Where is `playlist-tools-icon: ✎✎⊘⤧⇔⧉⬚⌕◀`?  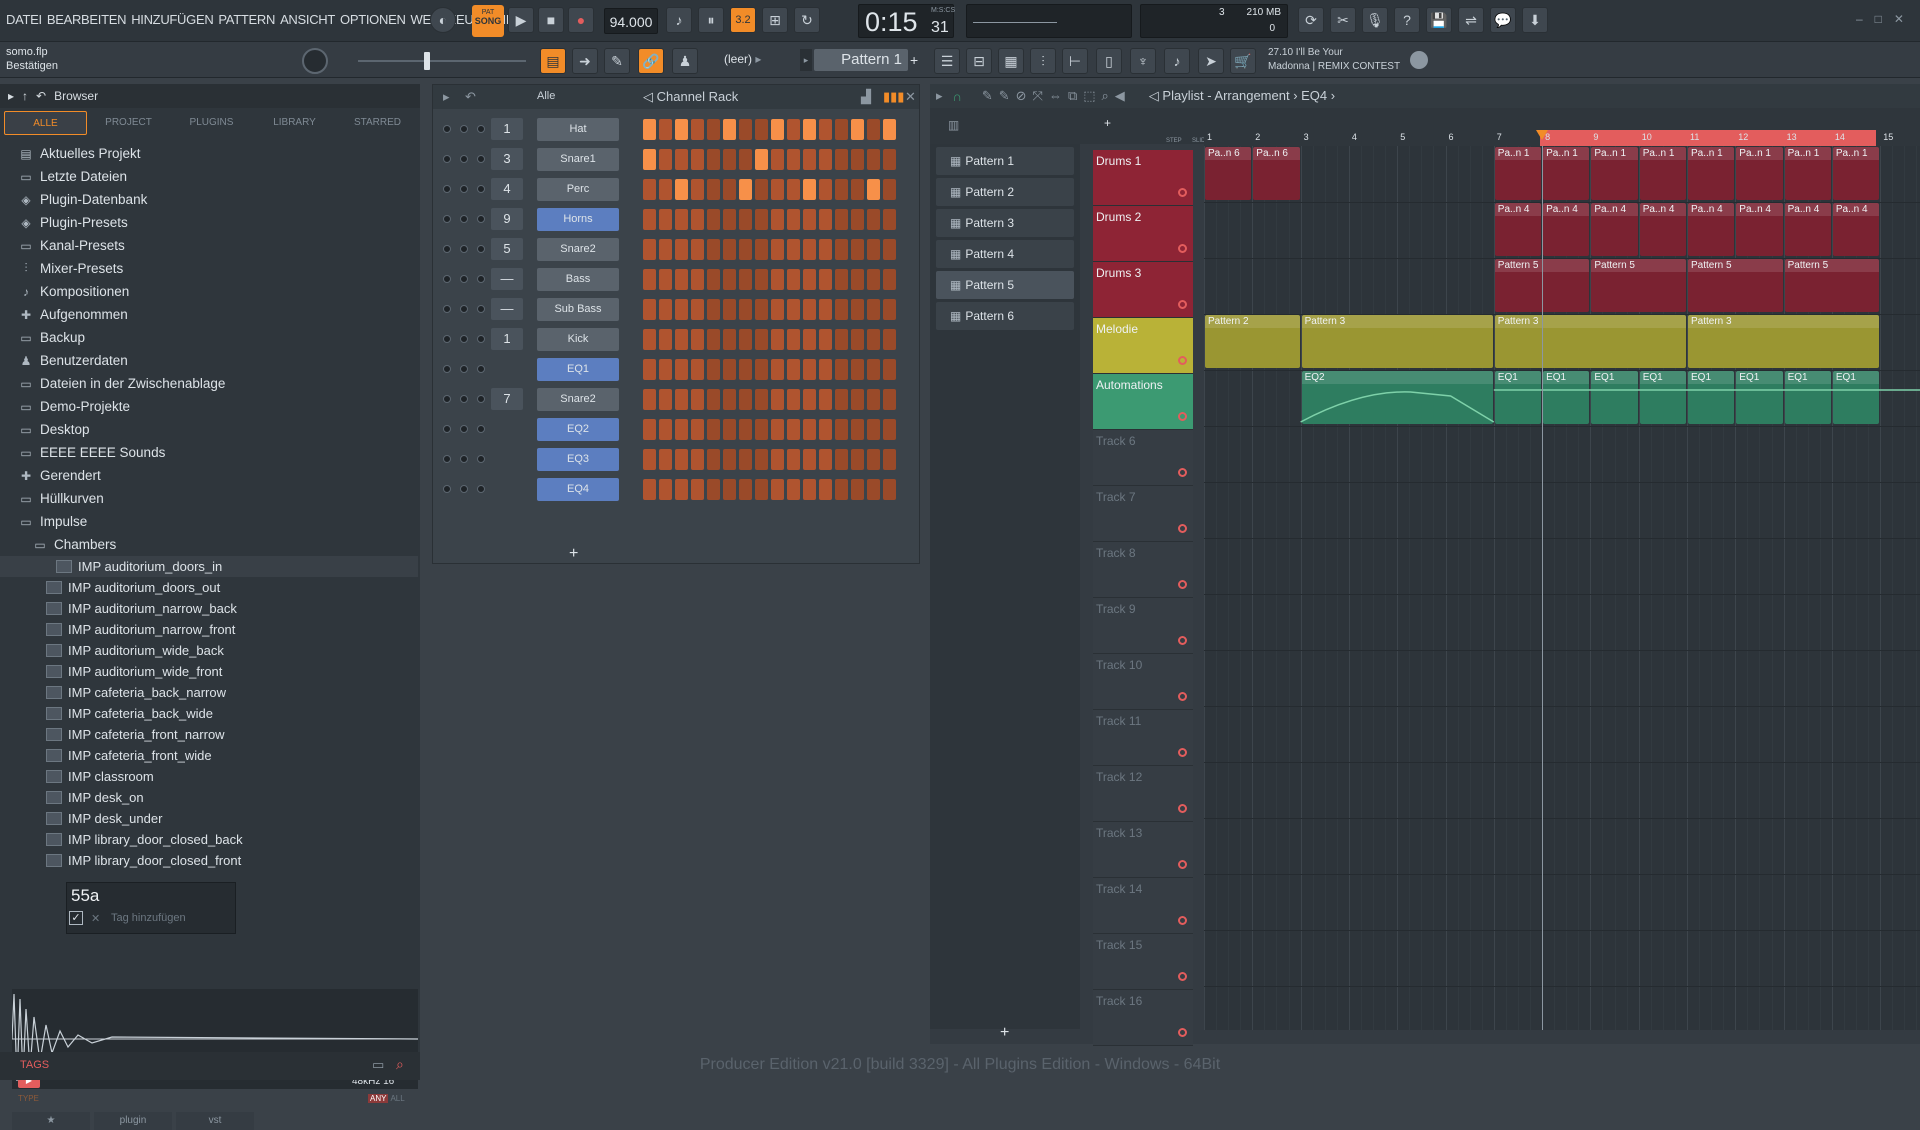 playlist-tools-icon: ✎✎⊘⤧⇔⧉⬚⌕◀ is located at coordinates (1056, 96).